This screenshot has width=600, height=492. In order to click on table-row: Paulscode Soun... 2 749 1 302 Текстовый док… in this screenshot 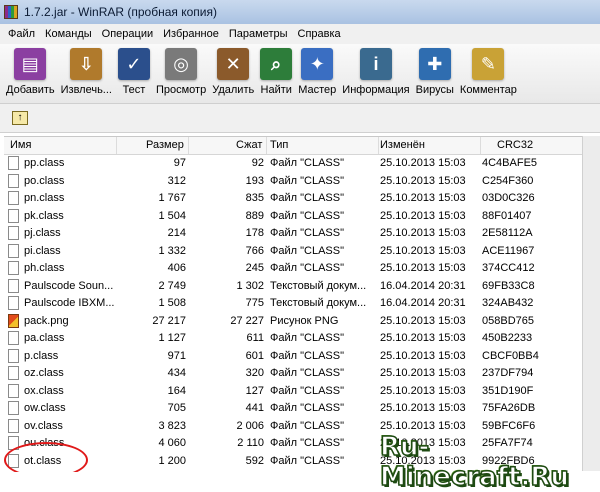, I will do `click(302, 287)`.